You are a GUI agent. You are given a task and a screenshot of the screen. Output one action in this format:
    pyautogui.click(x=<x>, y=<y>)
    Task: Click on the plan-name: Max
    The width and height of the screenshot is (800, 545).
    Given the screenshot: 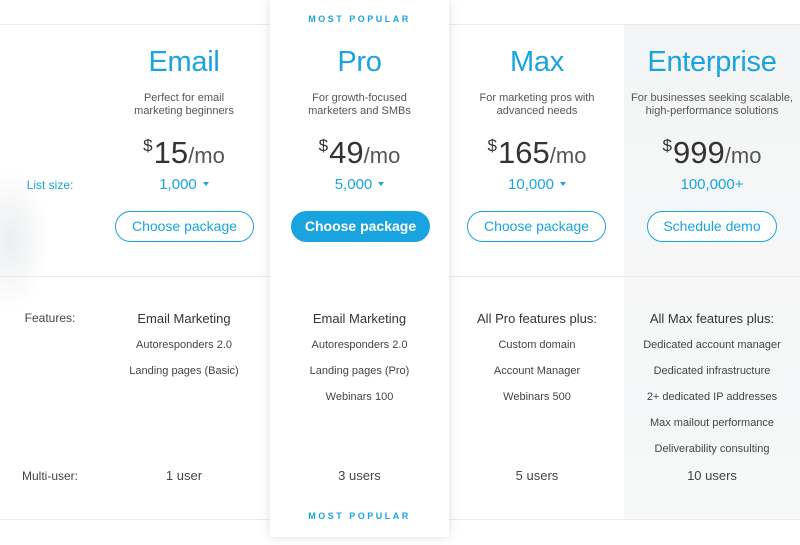 What is the action you would take?
    pyautogui.click(x=537, y=62)
    